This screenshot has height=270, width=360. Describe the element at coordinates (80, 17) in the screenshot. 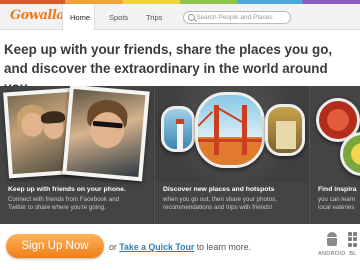

I see `nav-home: Home` at that location.